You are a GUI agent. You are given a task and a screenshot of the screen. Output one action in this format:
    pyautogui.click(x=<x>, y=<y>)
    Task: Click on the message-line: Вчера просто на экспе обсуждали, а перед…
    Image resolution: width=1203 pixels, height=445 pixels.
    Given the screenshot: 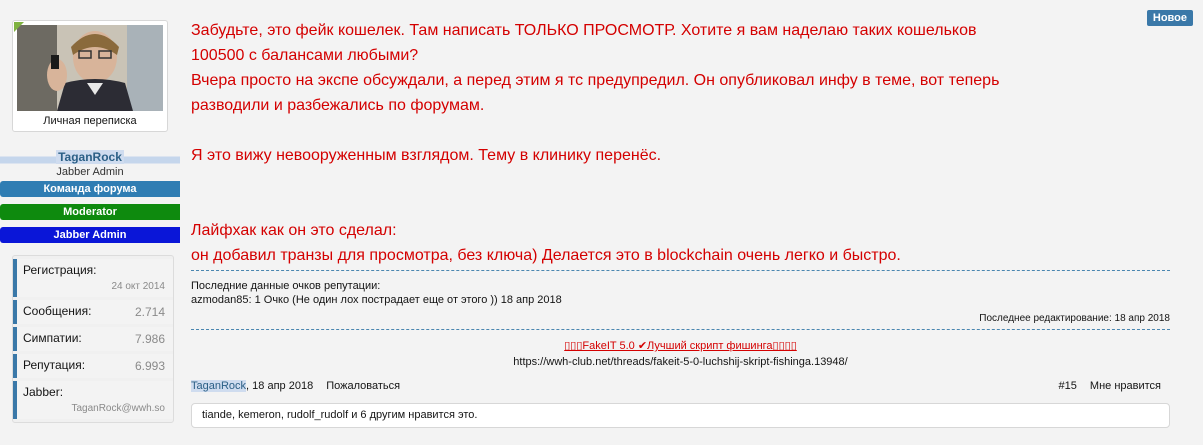 What is the action you would take?
    pyautogui.click(x=595, y=80)
    